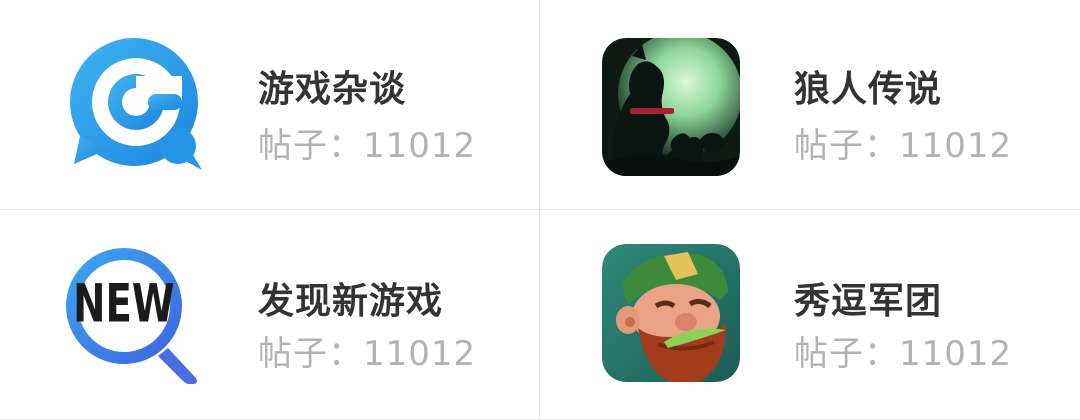 The height and width of the screenshot is (420, 1080). I want to click on bearded-warrior-game-icon, so click(671, 313).